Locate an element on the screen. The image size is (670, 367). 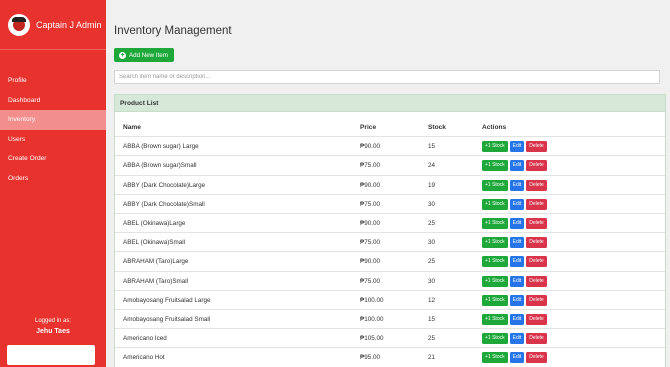
column-header: Name is located at coordinates (132, 127).